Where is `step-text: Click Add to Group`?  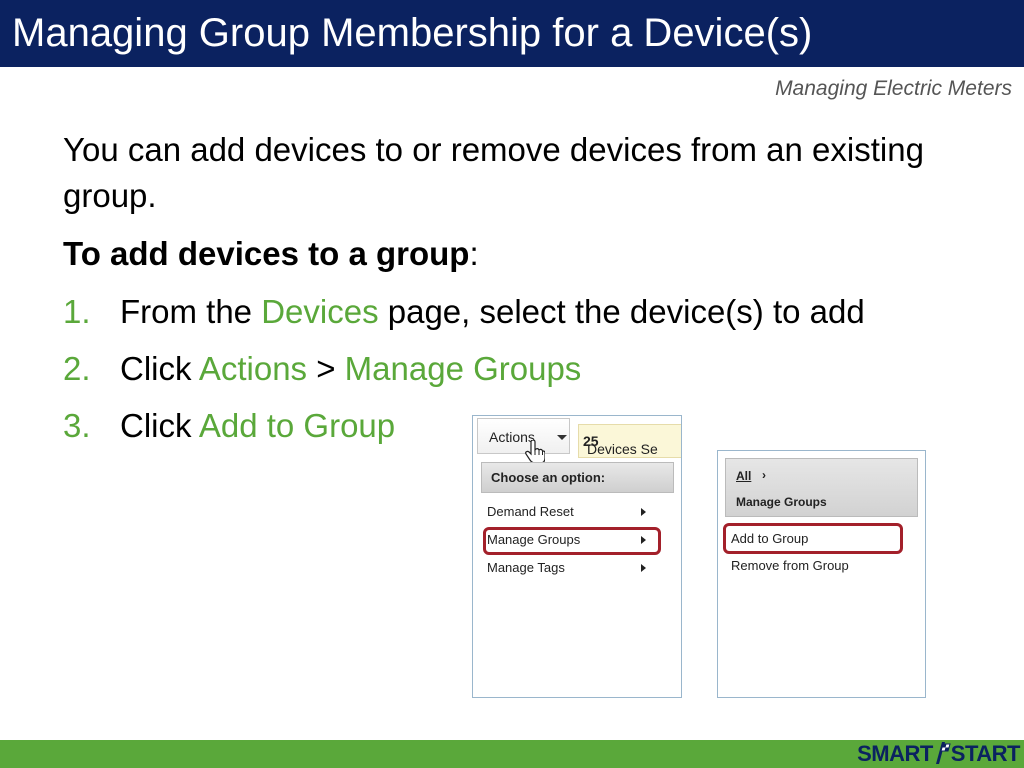
step-text: Click Add to Group is located at coordinates (257, 426).